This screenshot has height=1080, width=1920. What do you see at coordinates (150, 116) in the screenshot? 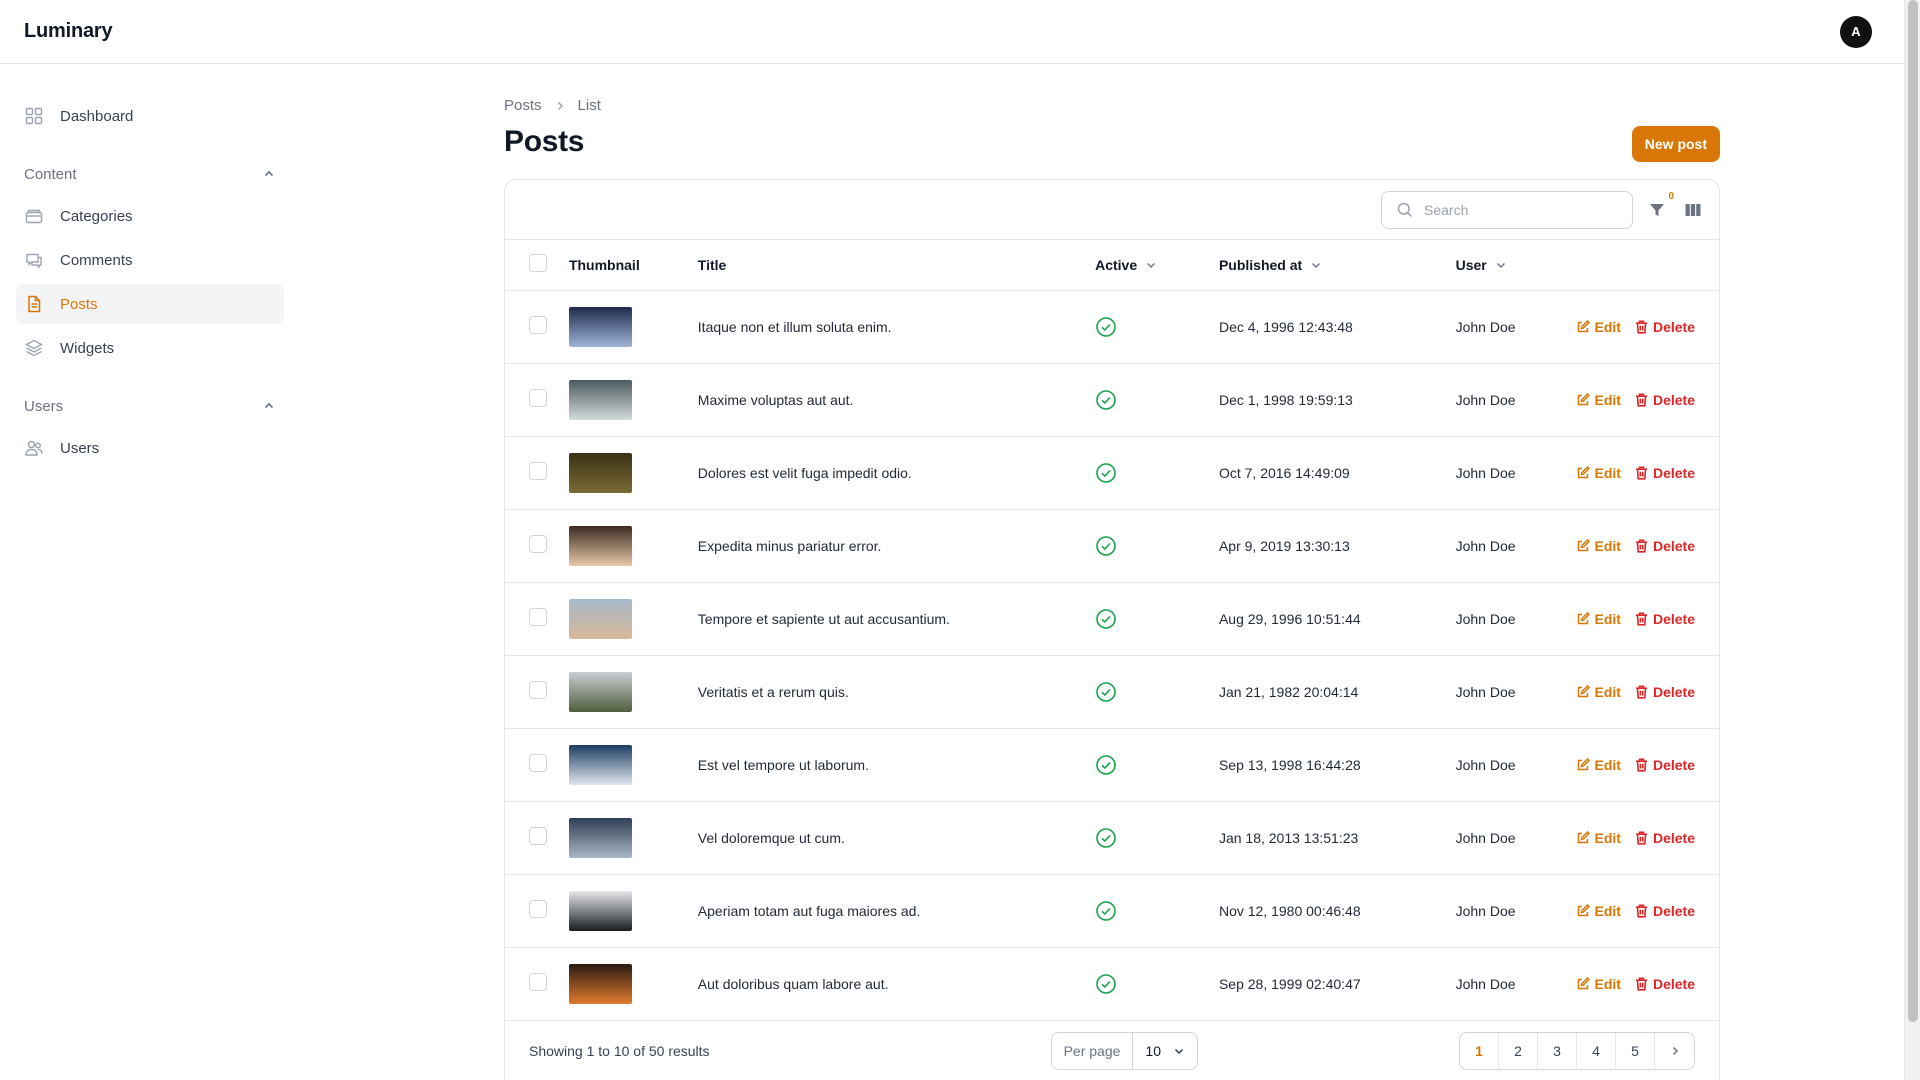
I see `sidebar-item-dashboard: Dashboard` at bounding box center [150, 116].